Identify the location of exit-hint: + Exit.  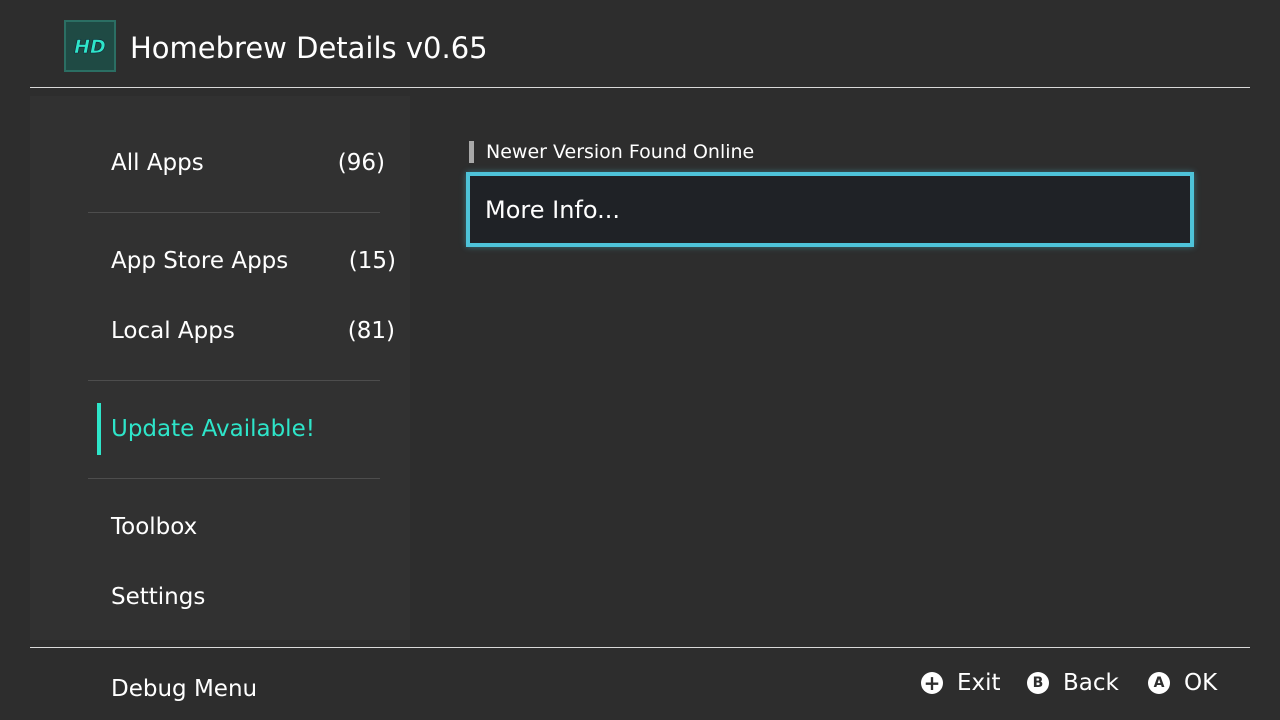
(961, 683).